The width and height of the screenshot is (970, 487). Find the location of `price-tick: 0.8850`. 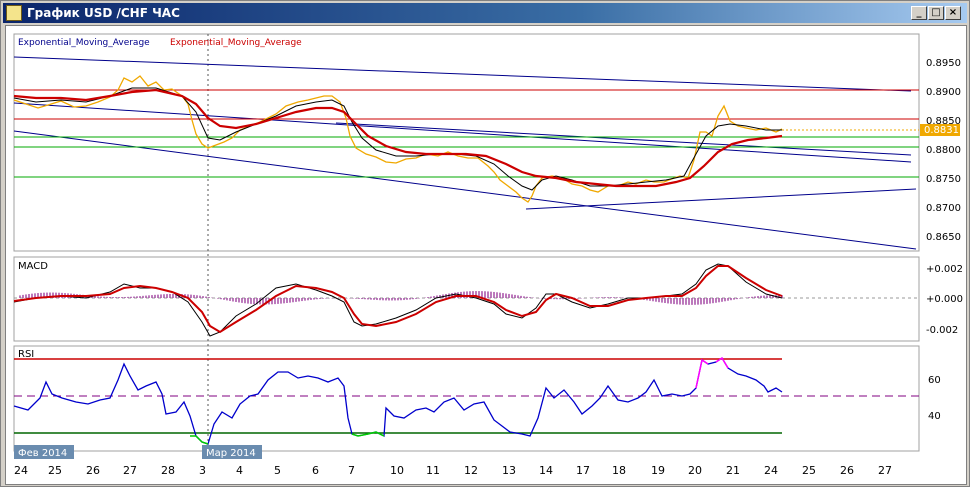

price-tick: 0.8850 is located at coordinates (943, 121).